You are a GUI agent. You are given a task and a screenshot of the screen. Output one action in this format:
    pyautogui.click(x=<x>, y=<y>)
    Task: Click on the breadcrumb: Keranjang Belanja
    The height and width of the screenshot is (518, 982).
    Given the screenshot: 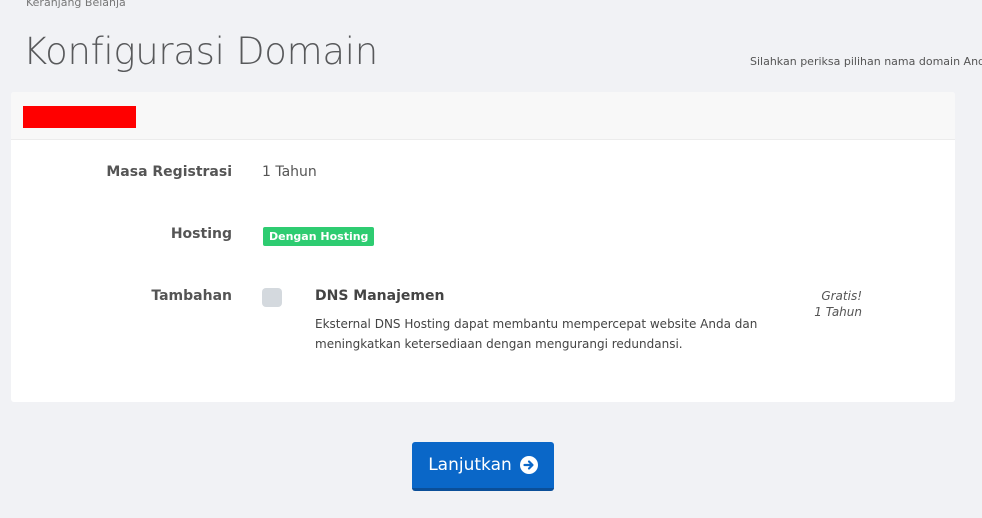 What is the action you would take?
    pyautogui.click(x=76, y=4)
    